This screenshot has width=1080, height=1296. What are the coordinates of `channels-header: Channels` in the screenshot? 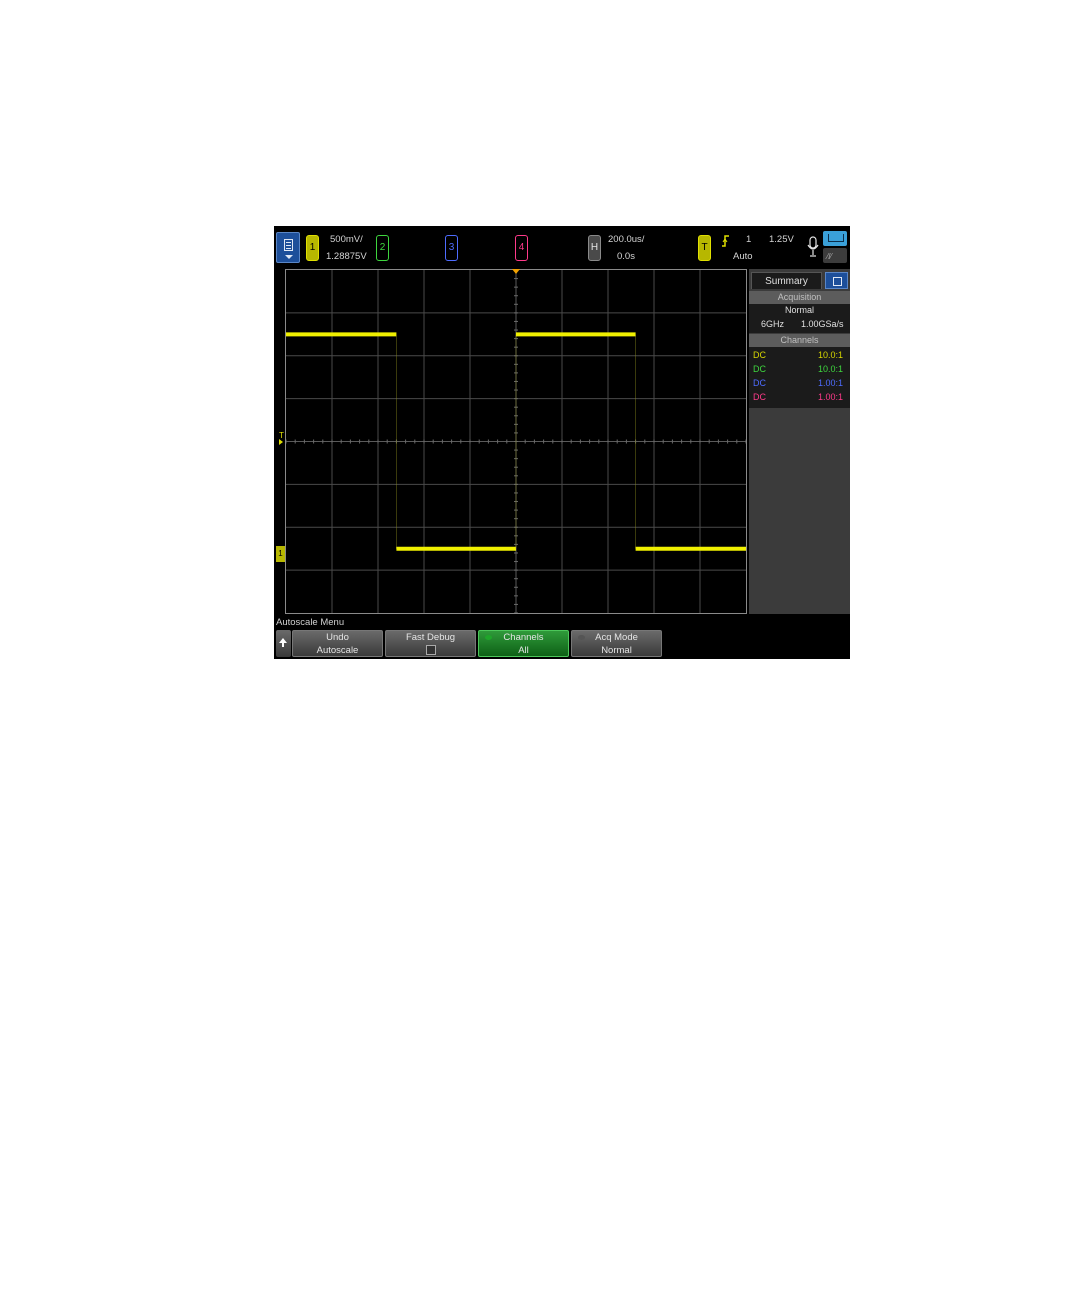 It's located at (799, 340).